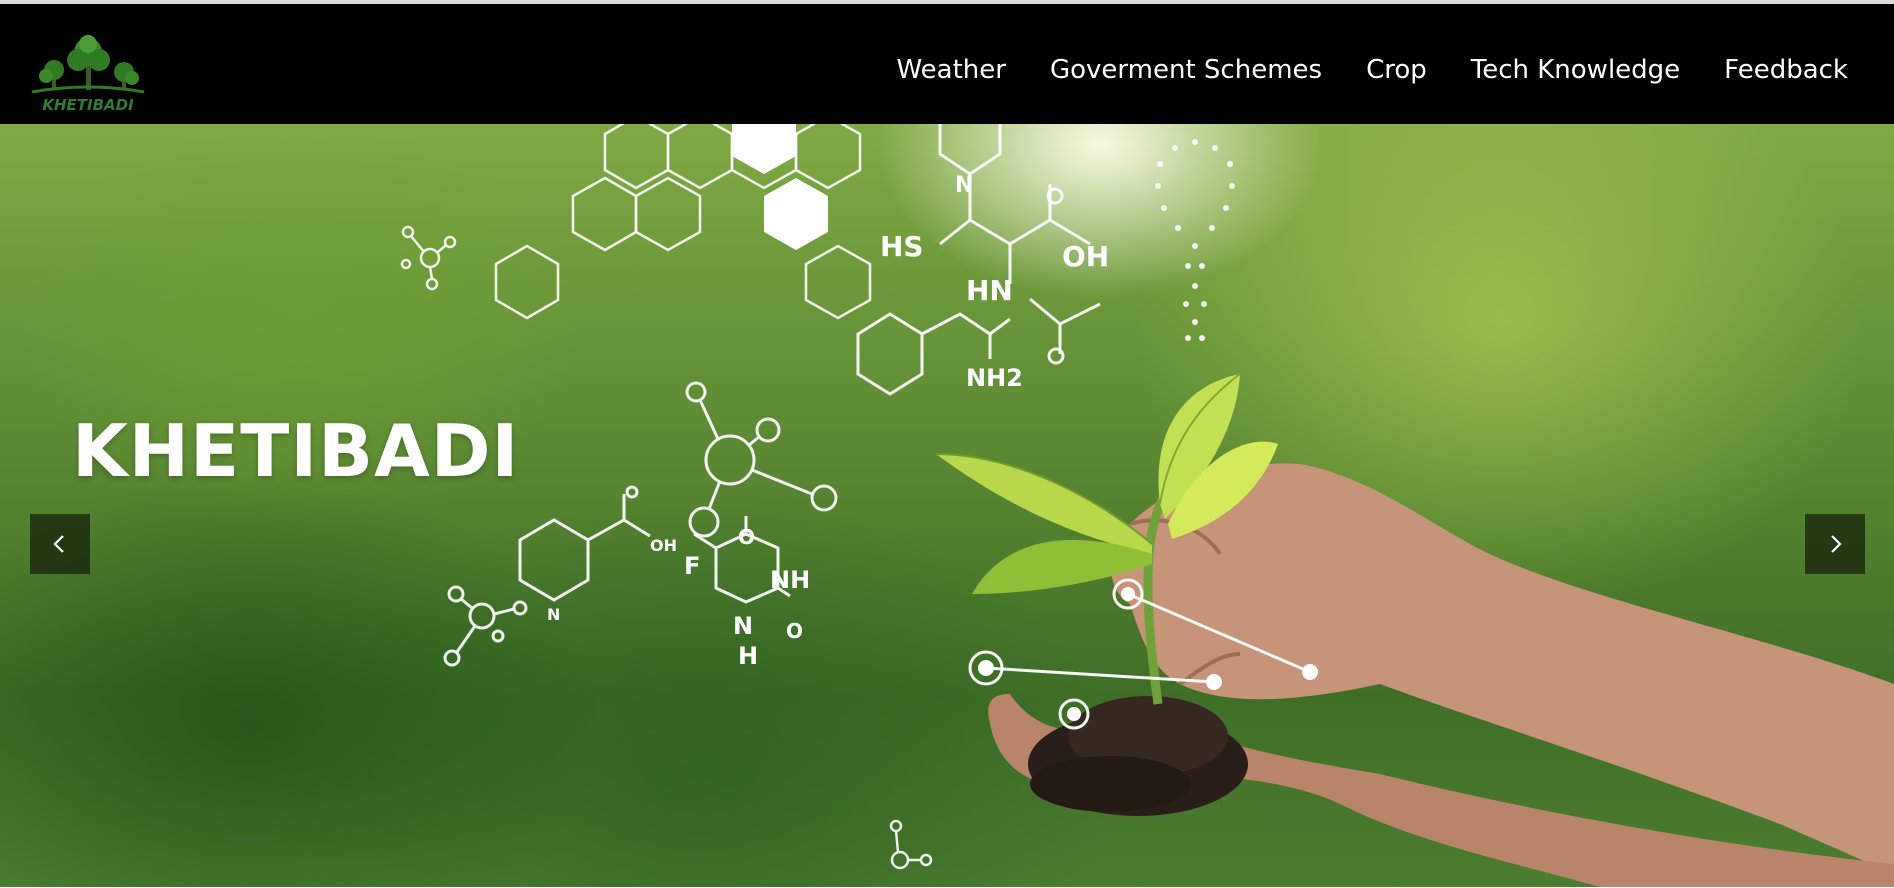 This screenshot has width=1894, height=888. I want to click on svg-text: HN, so click(989, 290).